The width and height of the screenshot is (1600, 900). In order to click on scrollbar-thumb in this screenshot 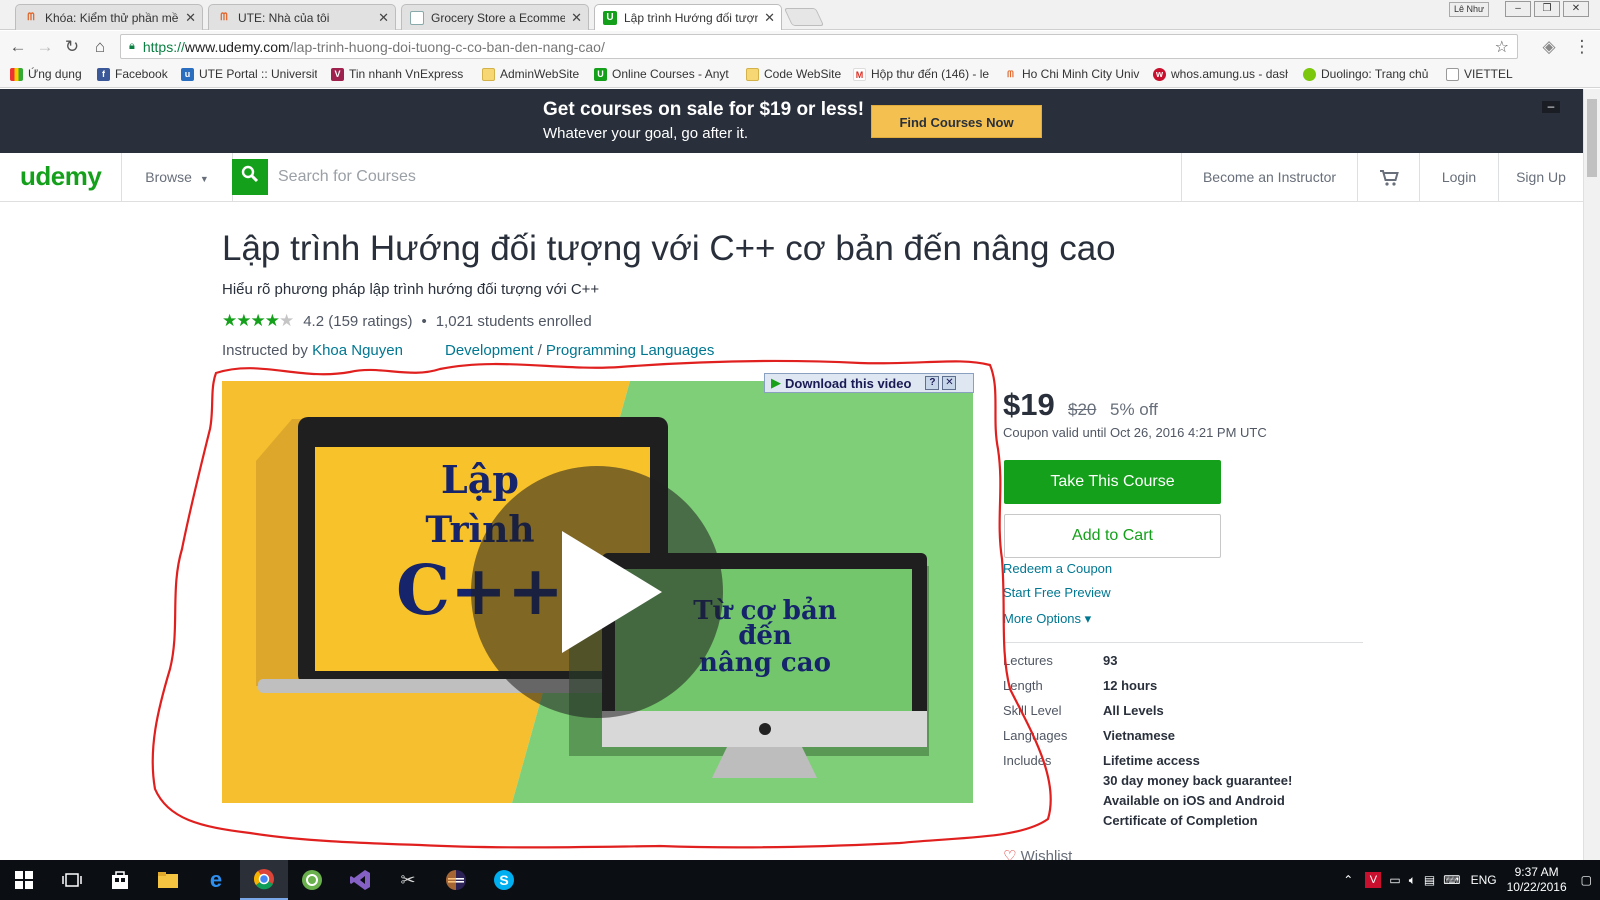, I will do `click(1592, 138)`.